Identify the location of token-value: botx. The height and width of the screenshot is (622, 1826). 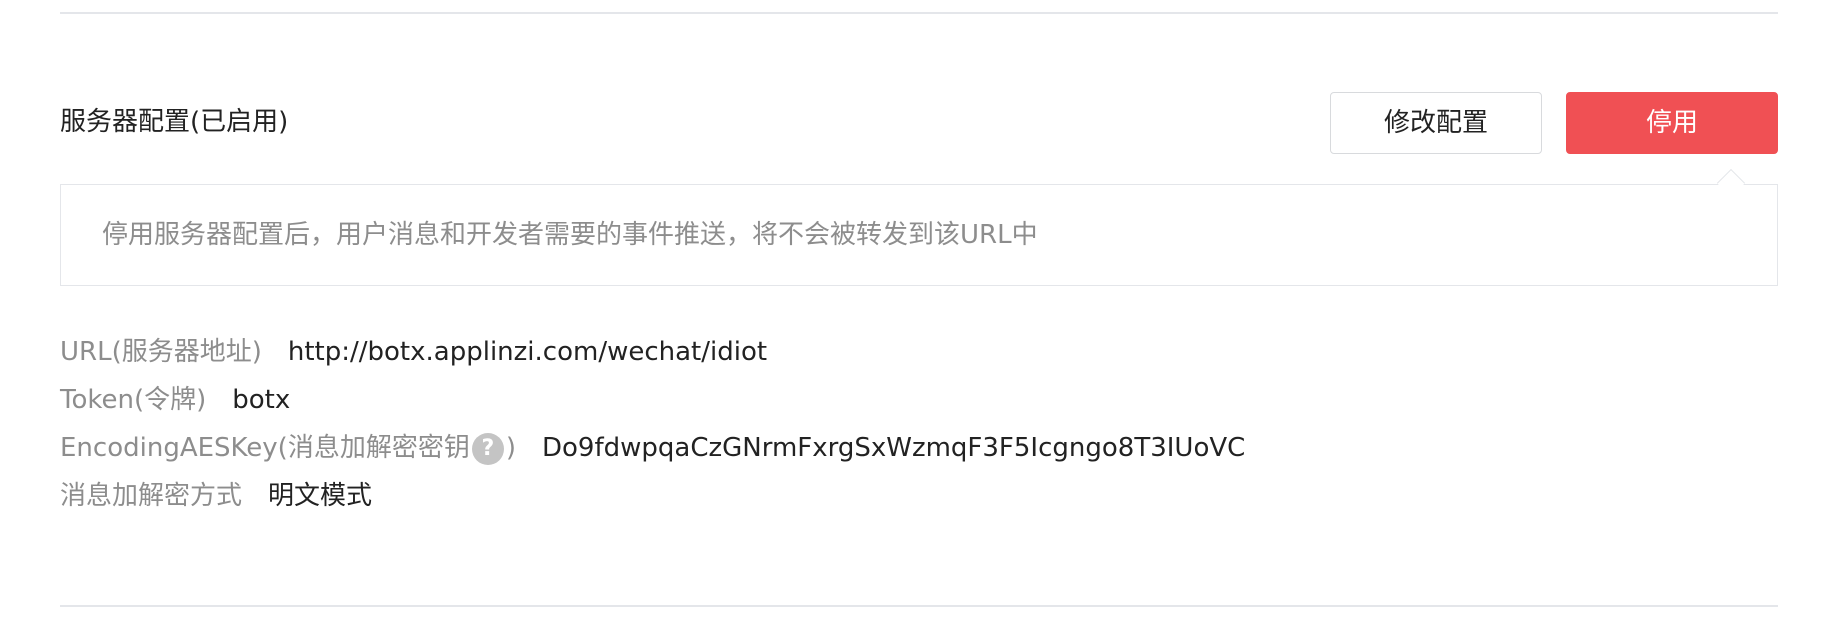
(261, 400).